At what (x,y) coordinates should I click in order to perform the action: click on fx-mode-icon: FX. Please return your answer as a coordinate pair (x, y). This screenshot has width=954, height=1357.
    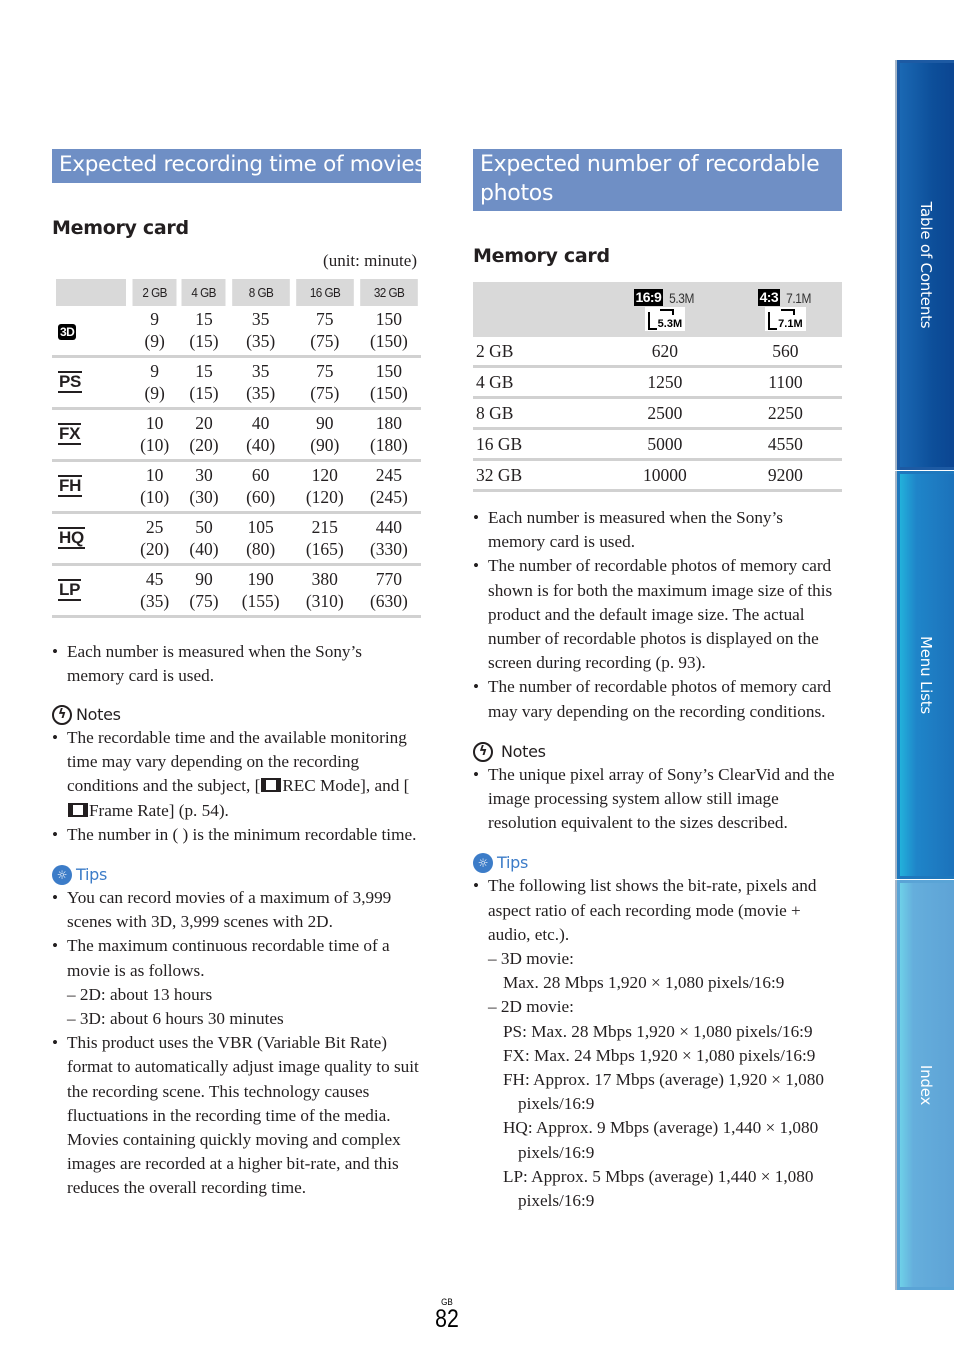
    Looking at the image, I should click on (70, 434).